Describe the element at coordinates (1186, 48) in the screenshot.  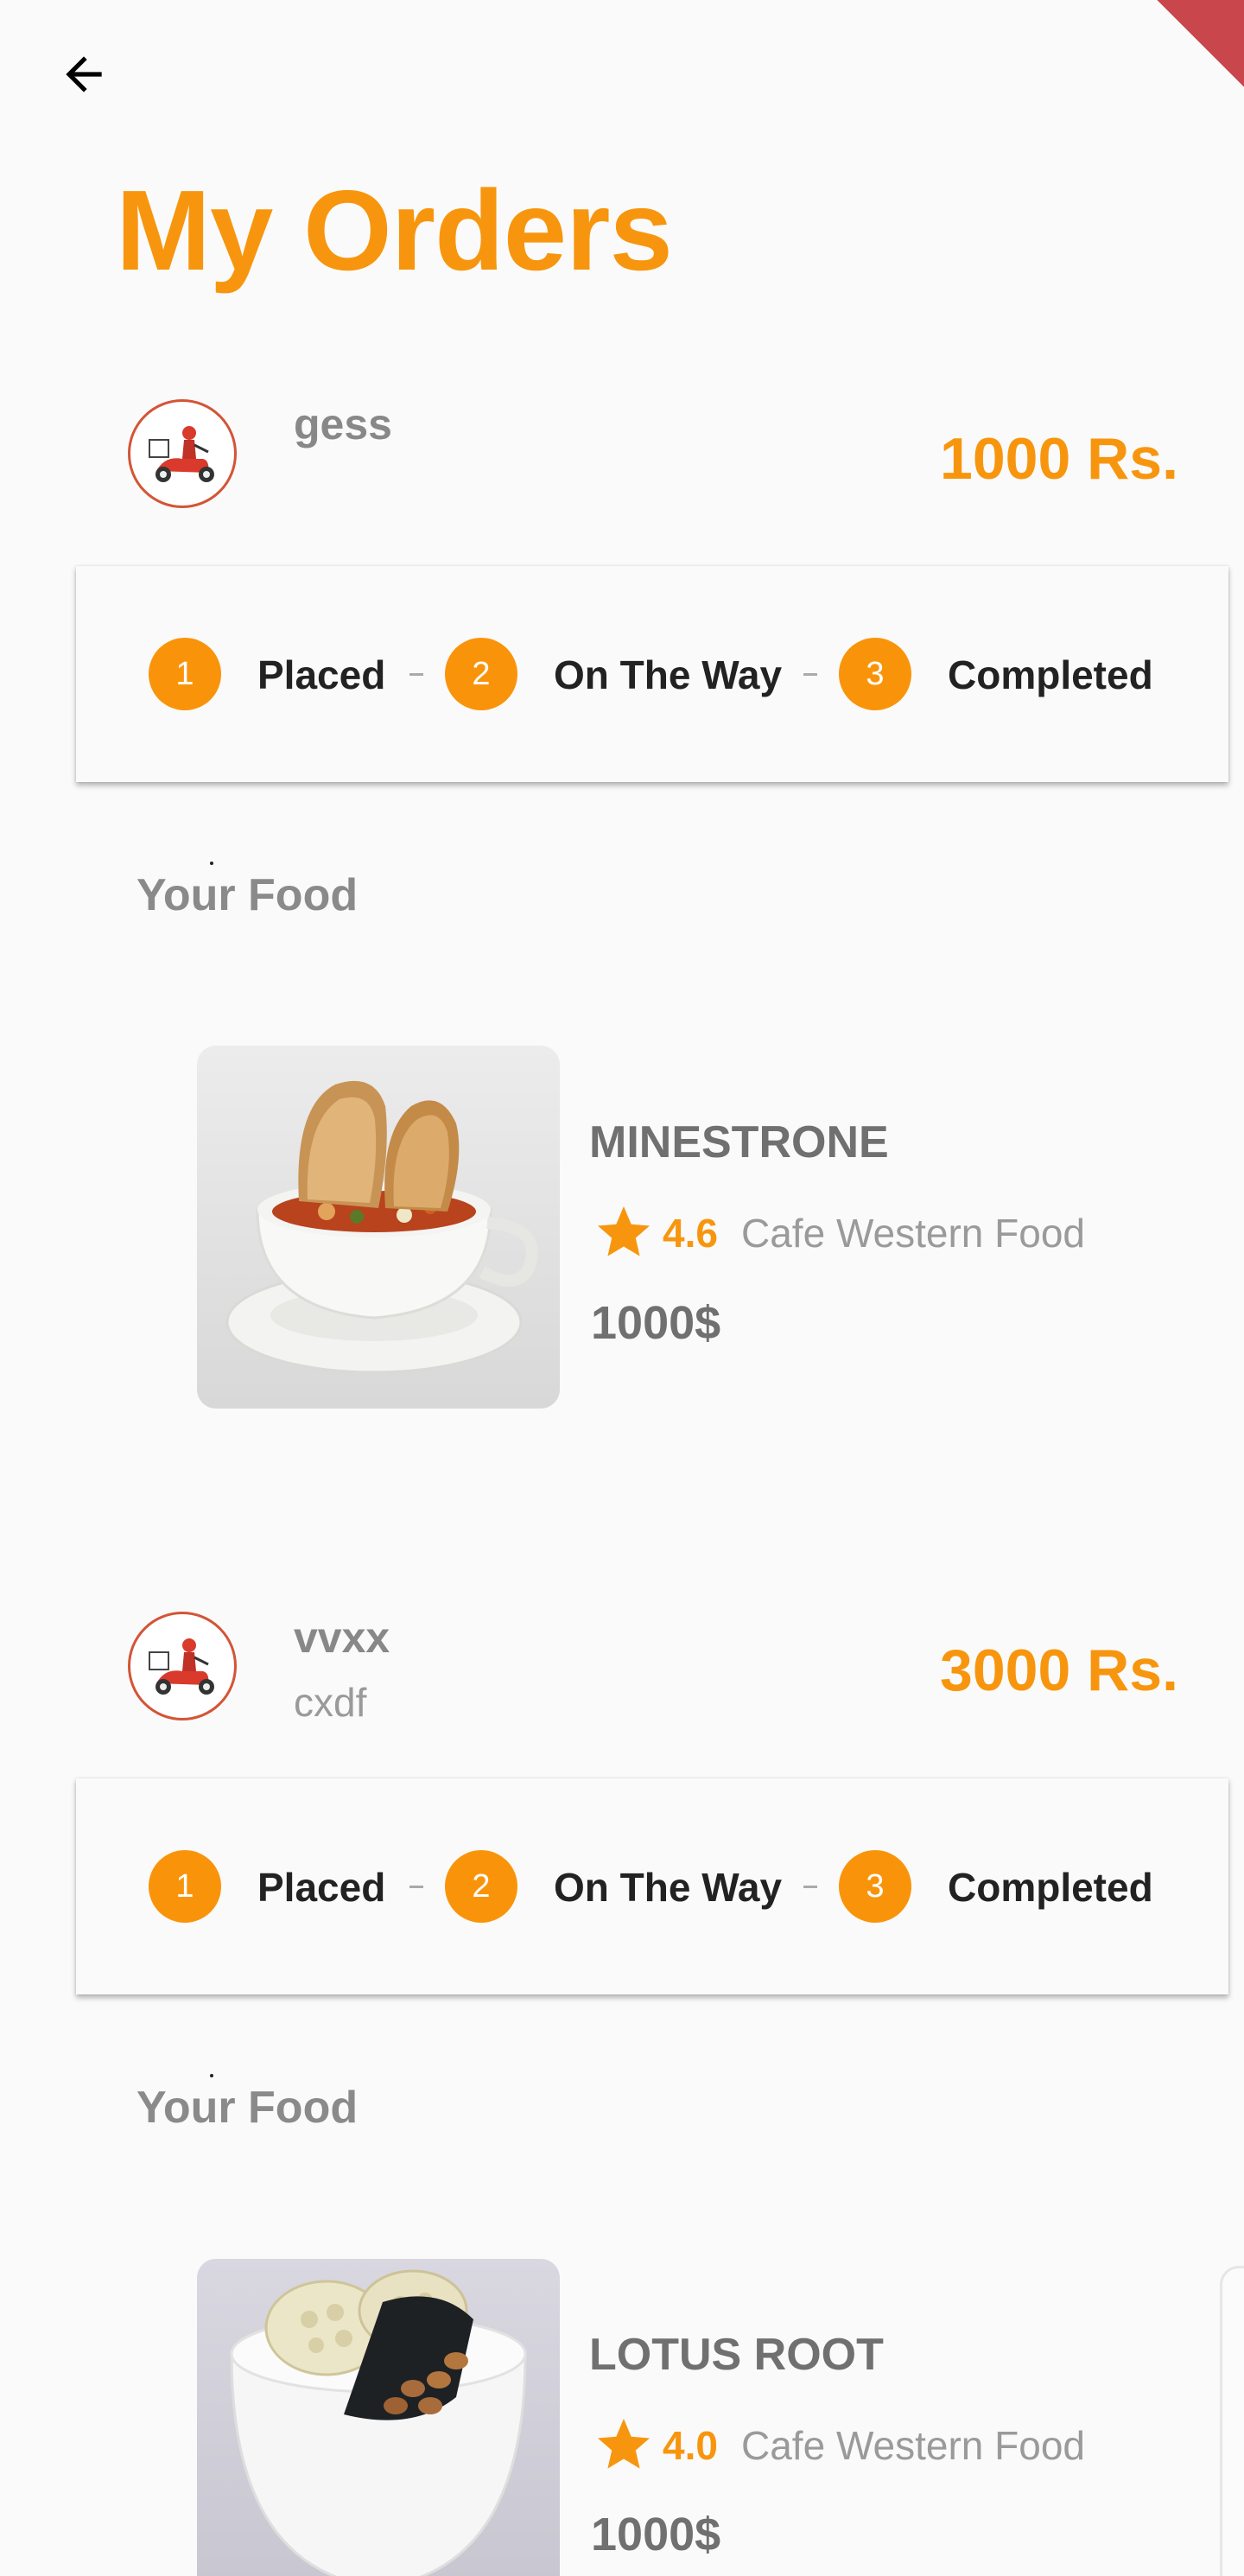
I see `debug-banner` at that location.